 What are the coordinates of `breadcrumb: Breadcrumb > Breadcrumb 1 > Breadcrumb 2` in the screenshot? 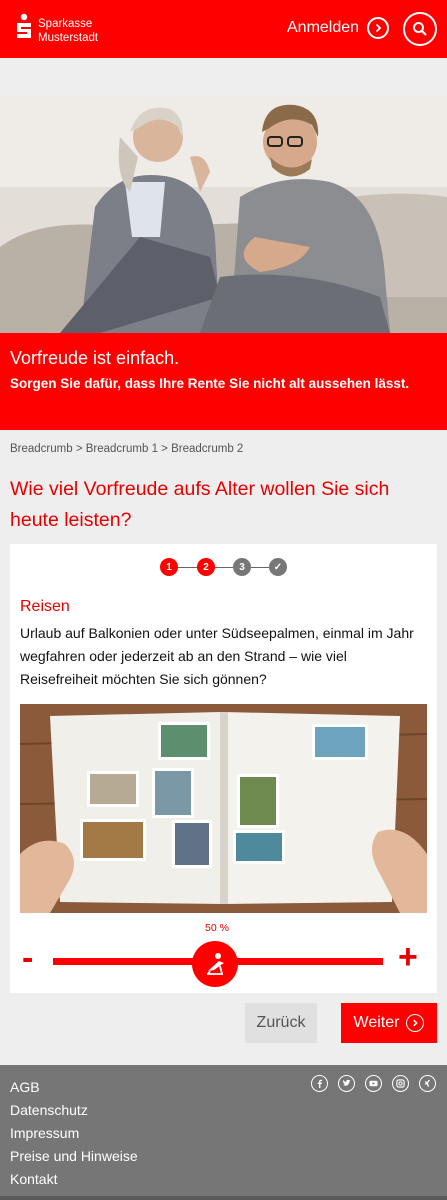 It's located at (126, 449).